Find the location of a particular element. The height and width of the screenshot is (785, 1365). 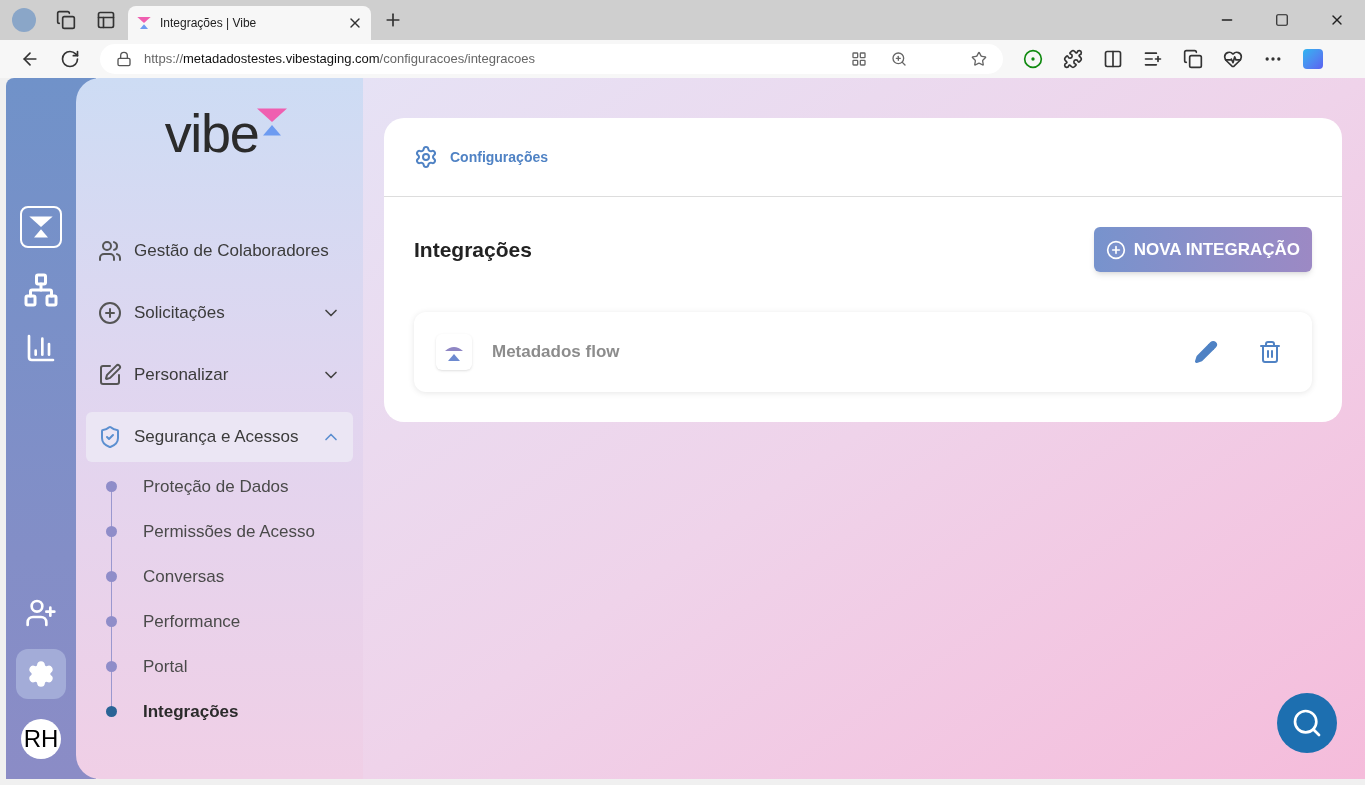

search-icon is located at coordinates (1307, 723).